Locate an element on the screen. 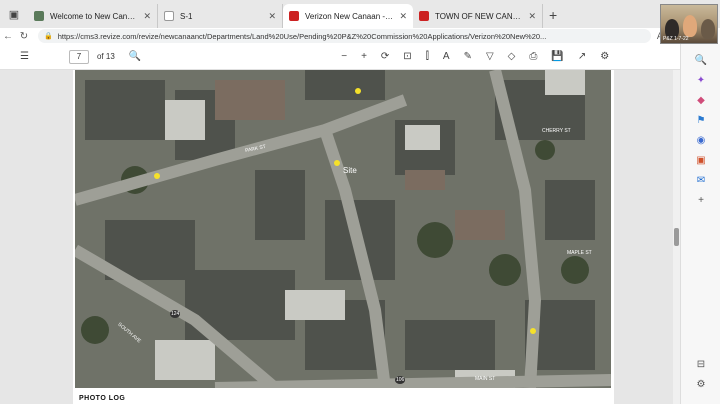 The height and width of the screenshot is (404, 720). tab-title: TOWN OF NEW CANAAN is located at coordinates (479, 16).